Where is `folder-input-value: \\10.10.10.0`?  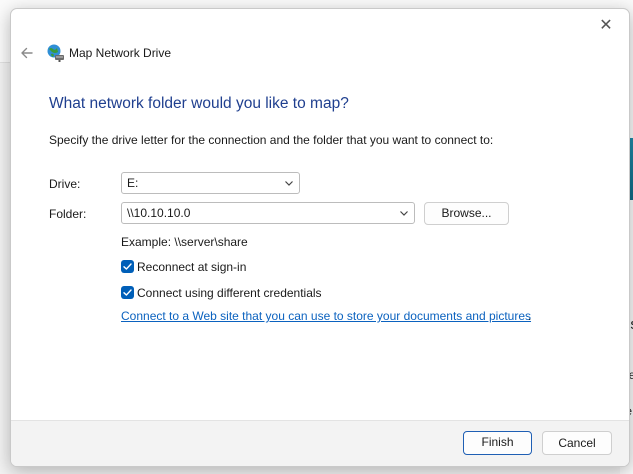
folder-input-value: \\10.10.10.0 is located at coordinates (159, 213).